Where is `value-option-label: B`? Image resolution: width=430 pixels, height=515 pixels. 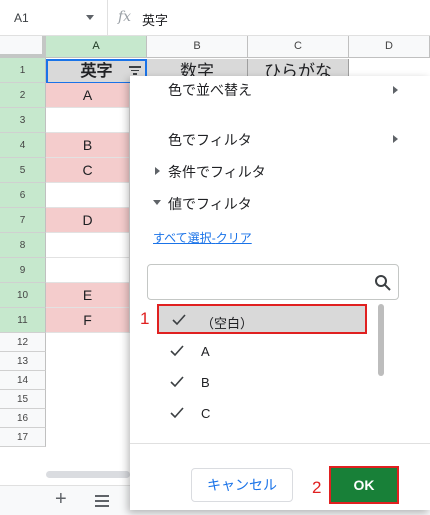 value-option-label: B is located at coordinates (205, 382).